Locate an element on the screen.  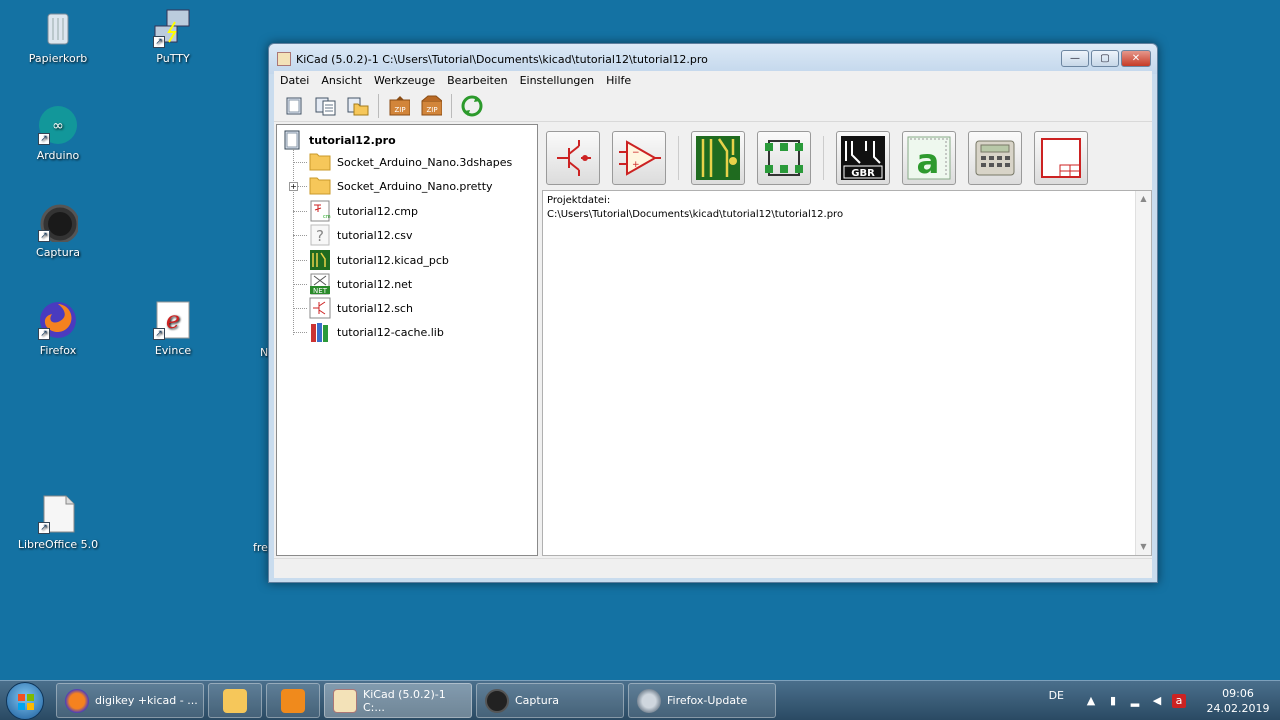
clock-date: 24.02.2019 is located at coordinates (1238, 708).